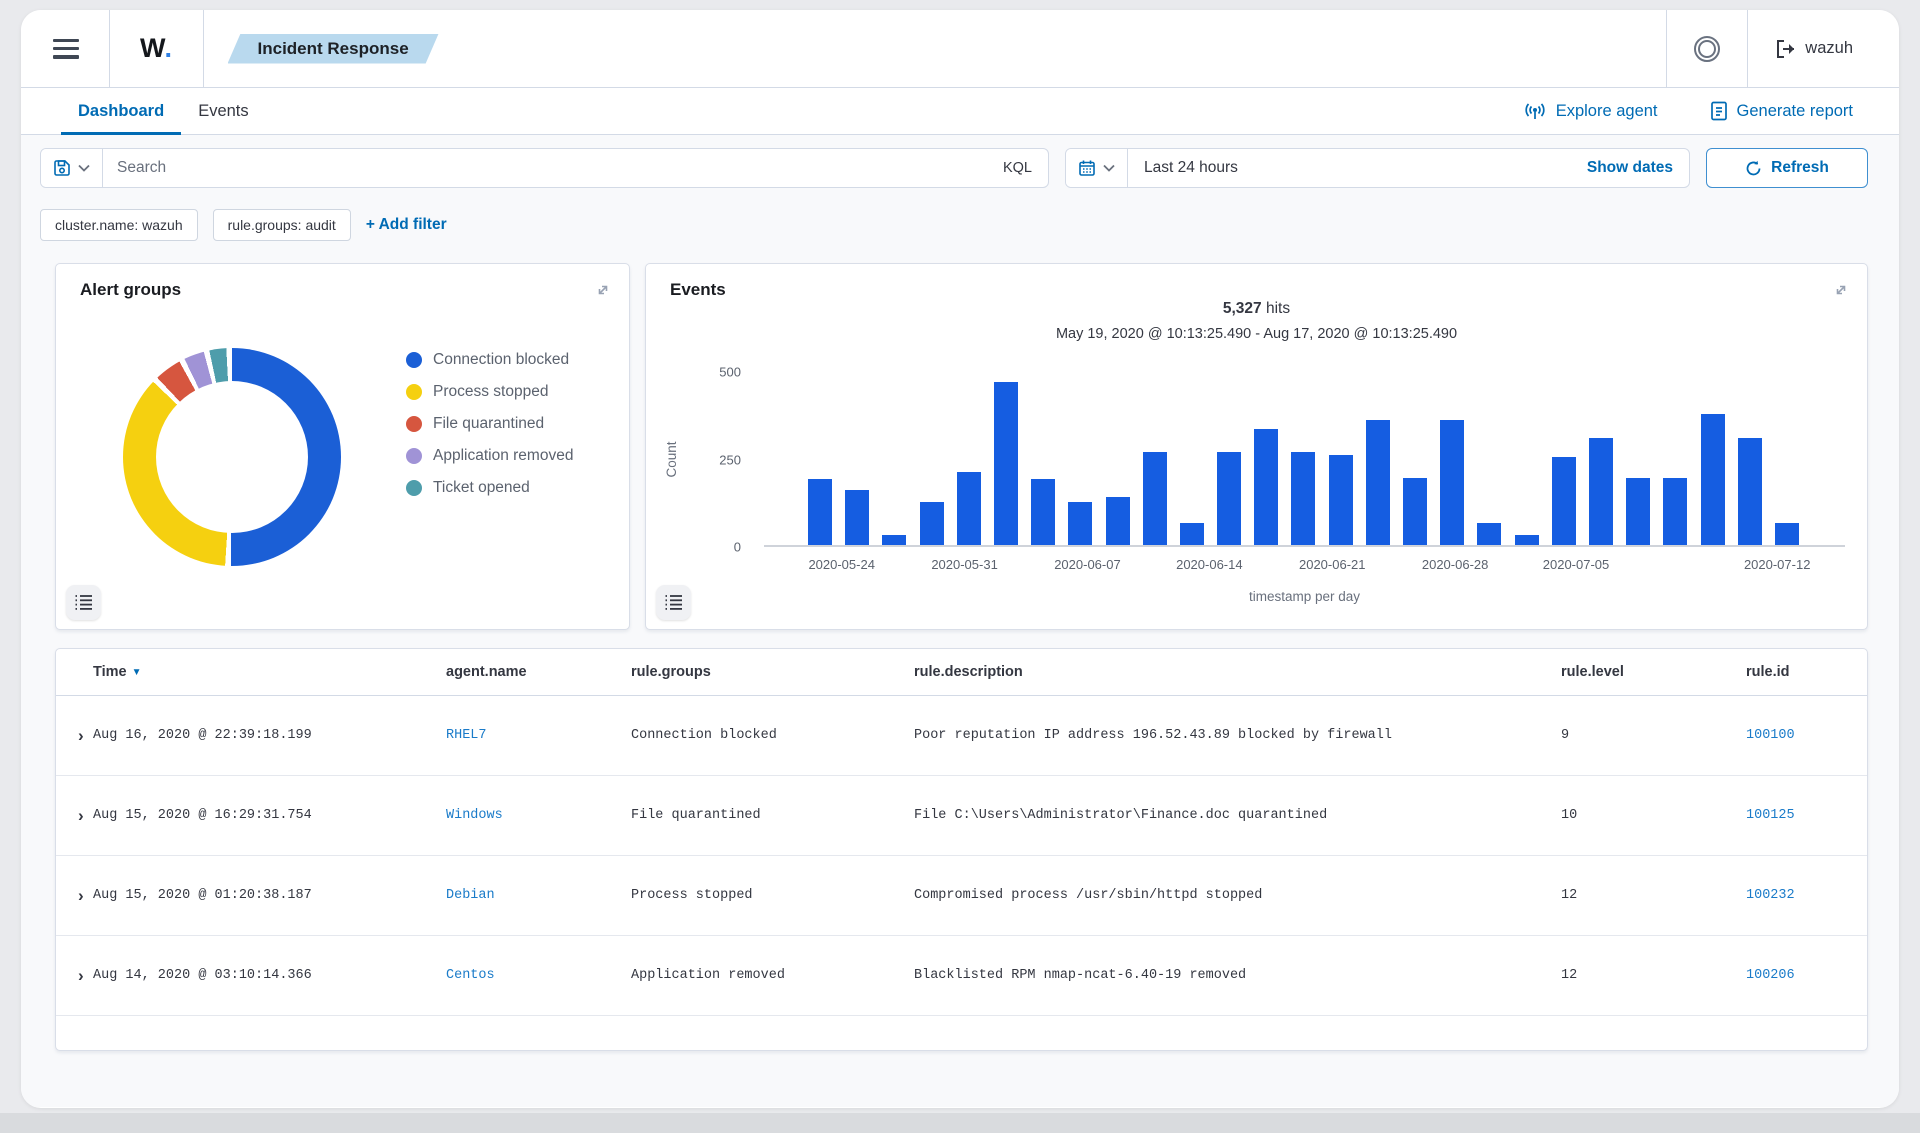 The height and width of the screenshot is (1133, 1920). I want to click on list-icon, so click(673, 602).